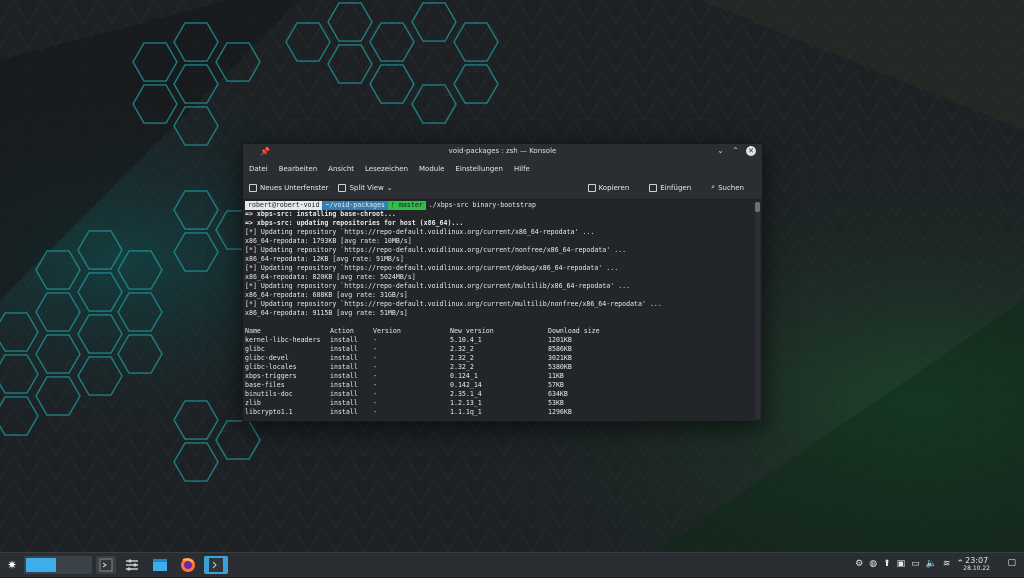  What do you see at coordinates (188, 565) in the screenshot?
I see `firefox-launcher-icon` at bounding box center [188, 565].